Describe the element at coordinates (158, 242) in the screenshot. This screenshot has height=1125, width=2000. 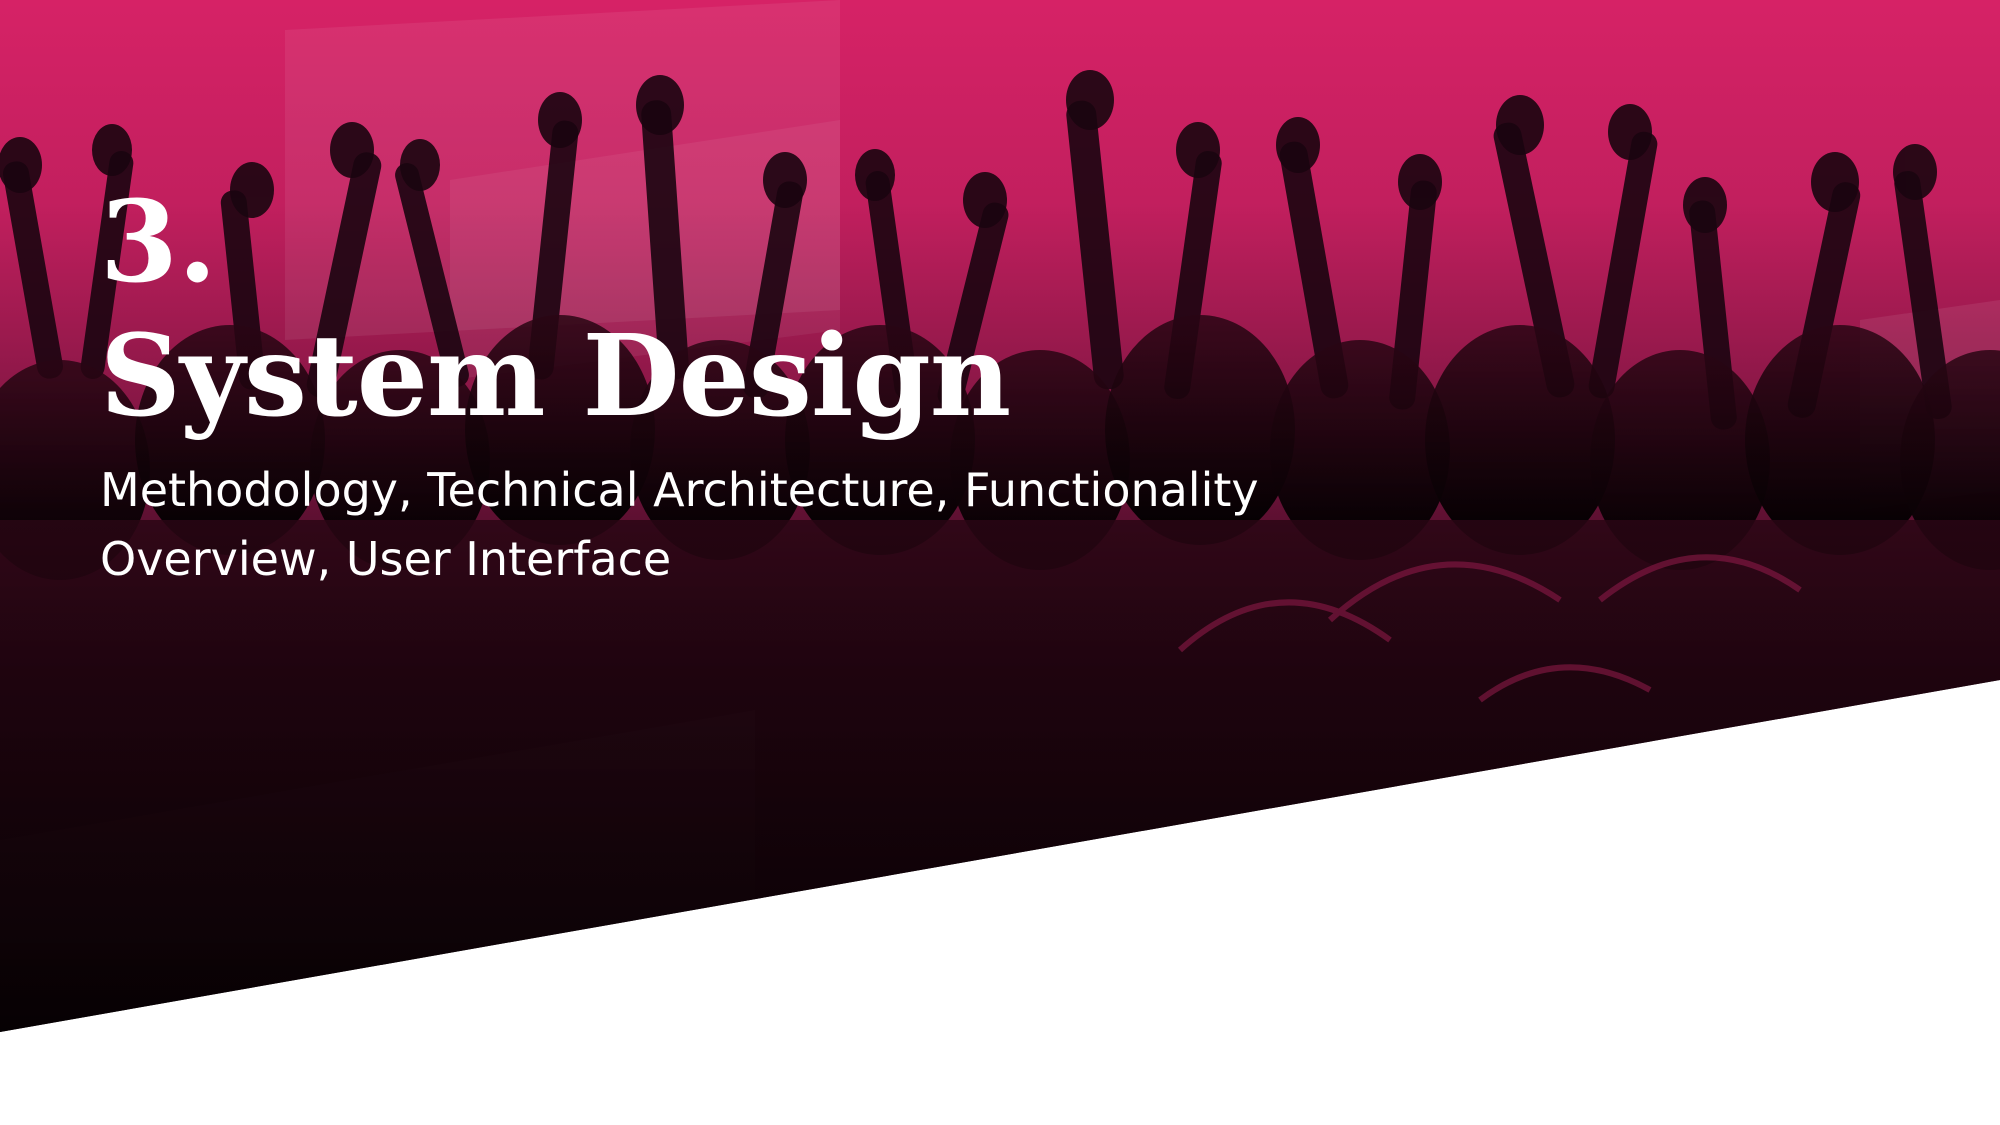
I see `section-number: 3.` at that location.